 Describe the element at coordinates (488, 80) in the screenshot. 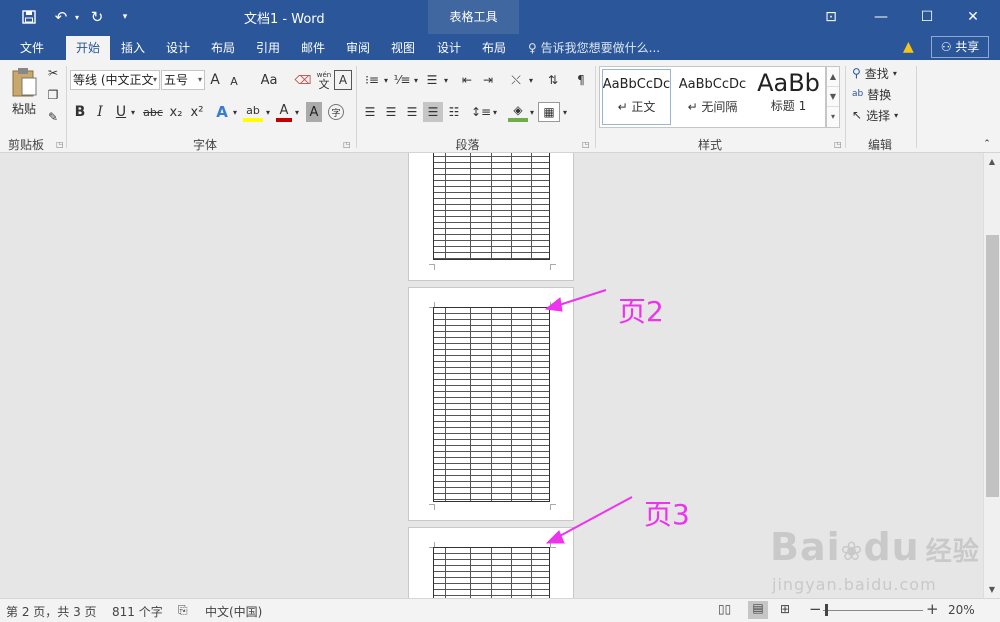

I see `increase-indent-icon: ⇥` at that location.